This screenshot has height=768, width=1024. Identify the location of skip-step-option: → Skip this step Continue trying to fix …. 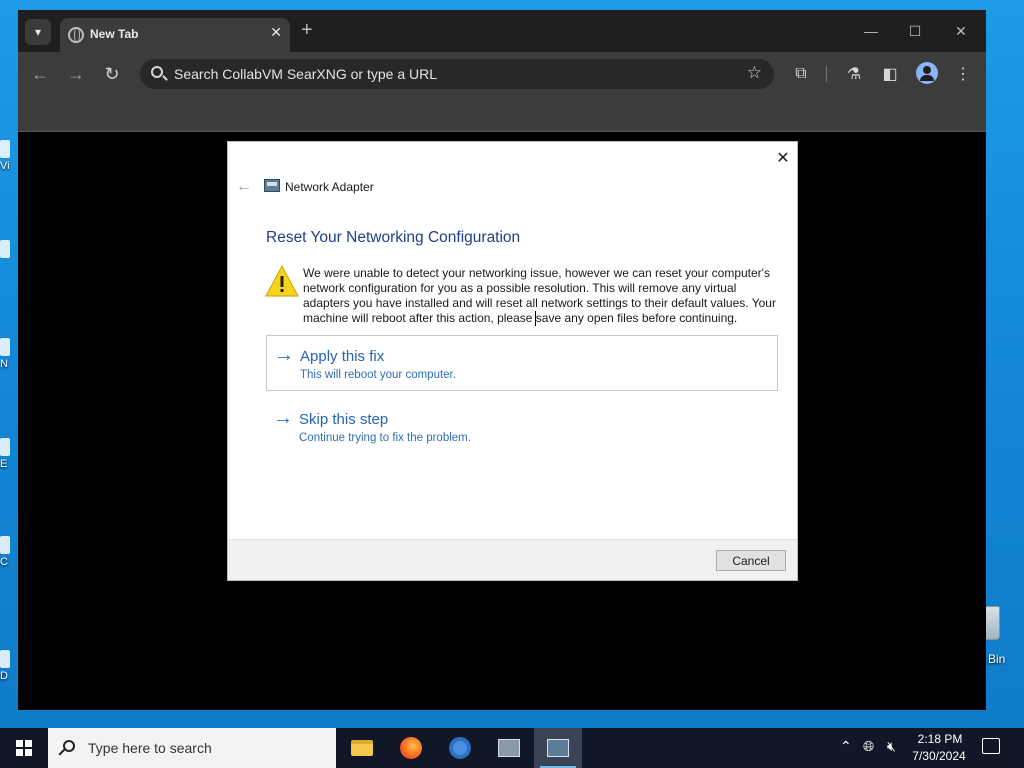
(522, 427).